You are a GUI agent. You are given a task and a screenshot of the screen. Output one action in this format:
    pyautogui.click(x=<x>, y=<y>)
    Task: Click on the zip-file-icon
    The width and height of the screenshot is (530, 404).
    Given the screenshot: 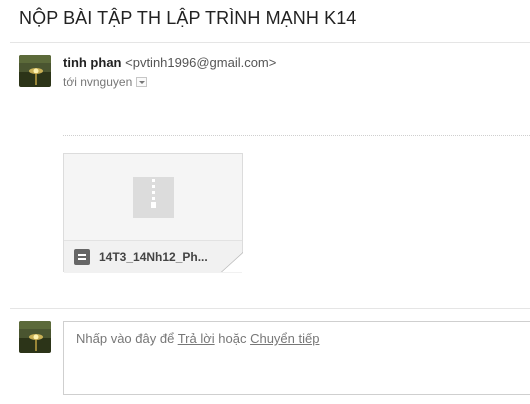 What is the action you would take?
    pyautogui.click(x=153, y=197)
    